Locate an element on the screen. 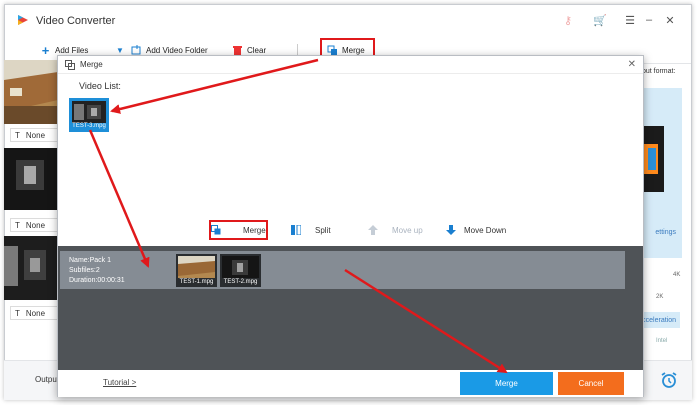 This screenshot has height=405, width=700. title-bar: Video Converter ⚷ 🛒 ☰ – ✕ is located at coordinates (348, 20).